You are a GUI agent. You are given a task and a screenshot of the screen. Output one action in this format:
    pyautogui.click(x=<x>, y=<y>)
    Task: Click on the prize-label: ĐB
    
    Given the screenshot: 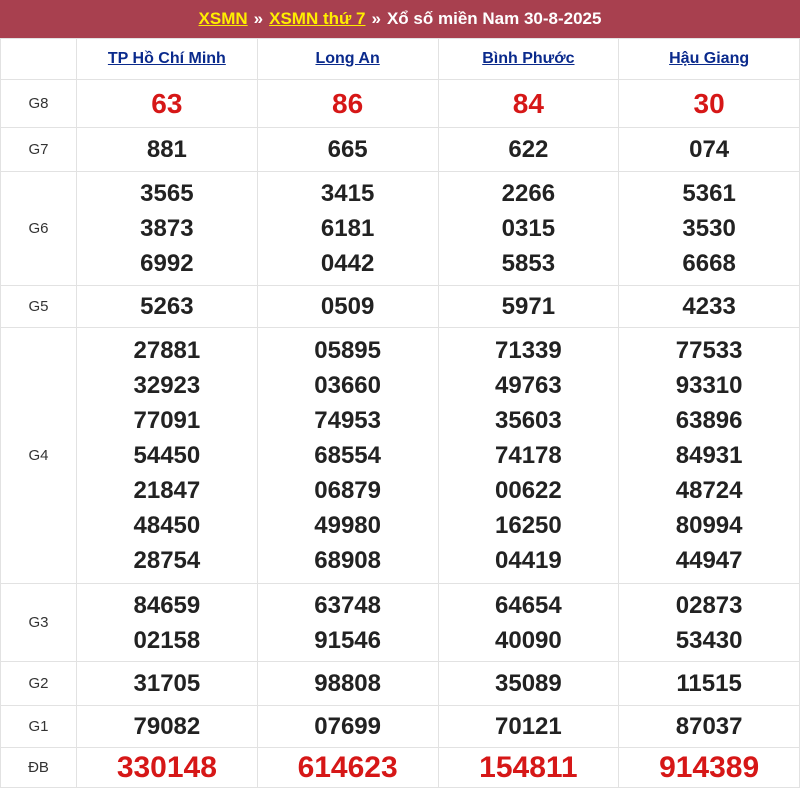 What is the action you would take?
    pyautogui.click(x=38, y=767)
    